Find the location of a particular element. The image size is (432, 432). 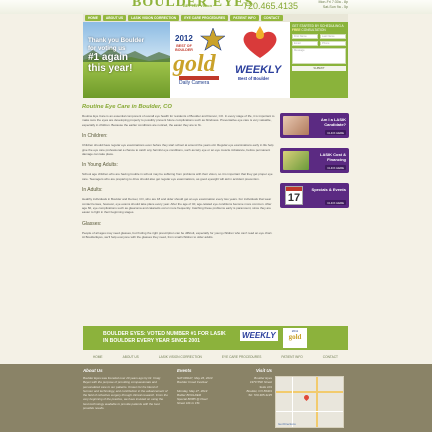

nav-contact: CONTACT is located at coordinates (271, 18).